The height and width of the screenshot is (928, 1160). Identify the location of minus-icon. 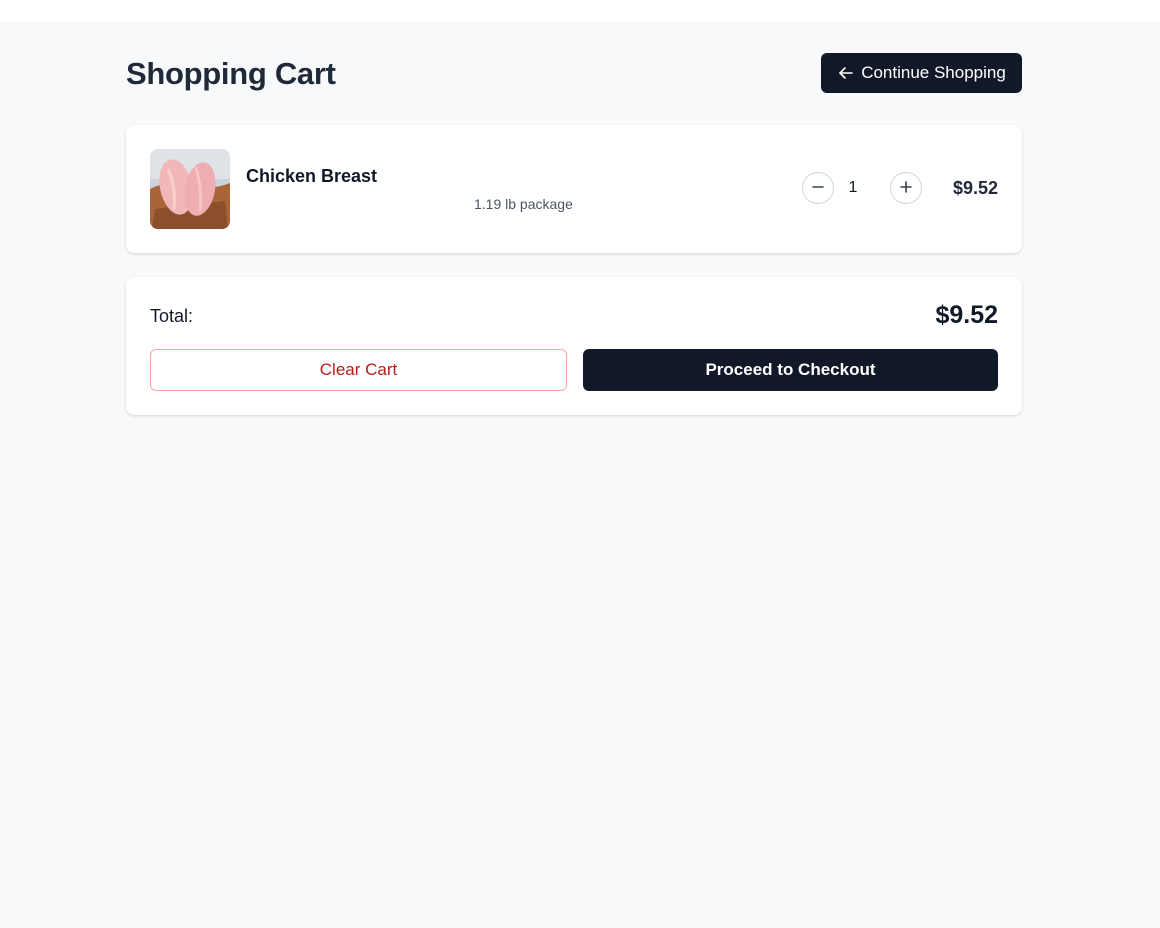
(818, 188).